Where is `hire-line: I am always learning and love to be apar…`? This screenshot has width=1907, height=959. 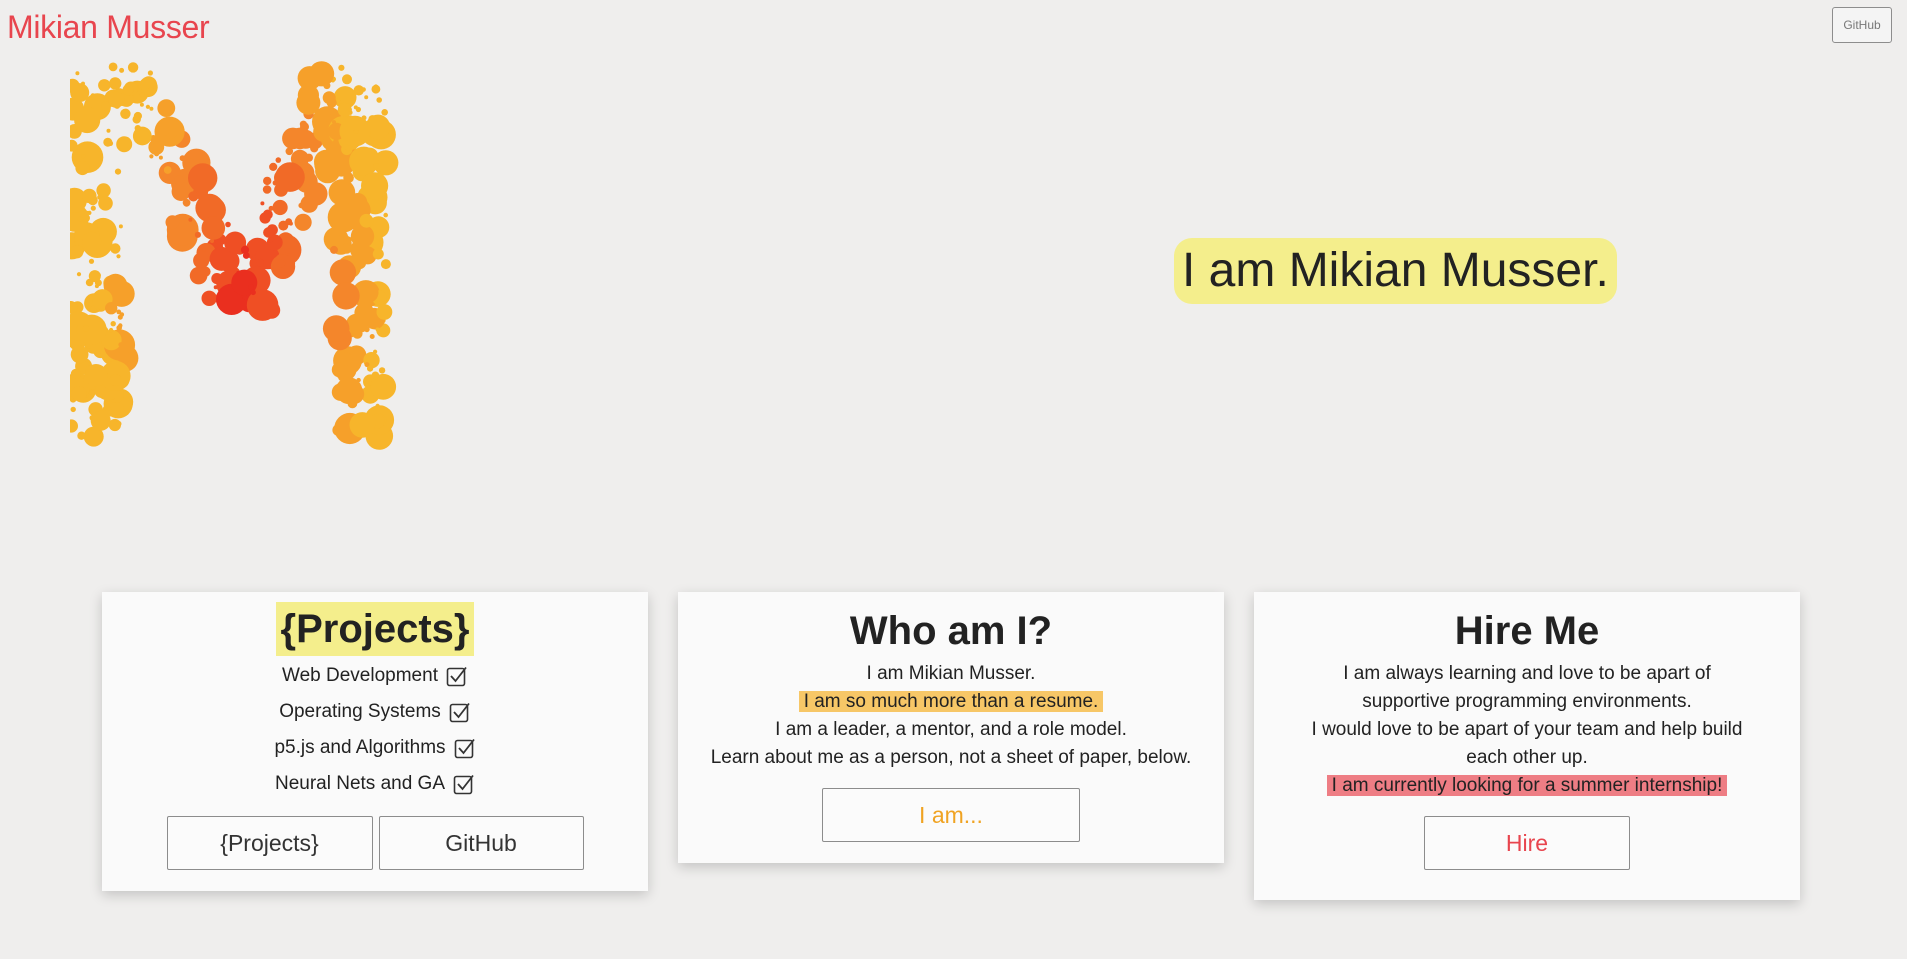
hire-line: I am always learning and love to be apar… is located at coordinates (1527, 687).